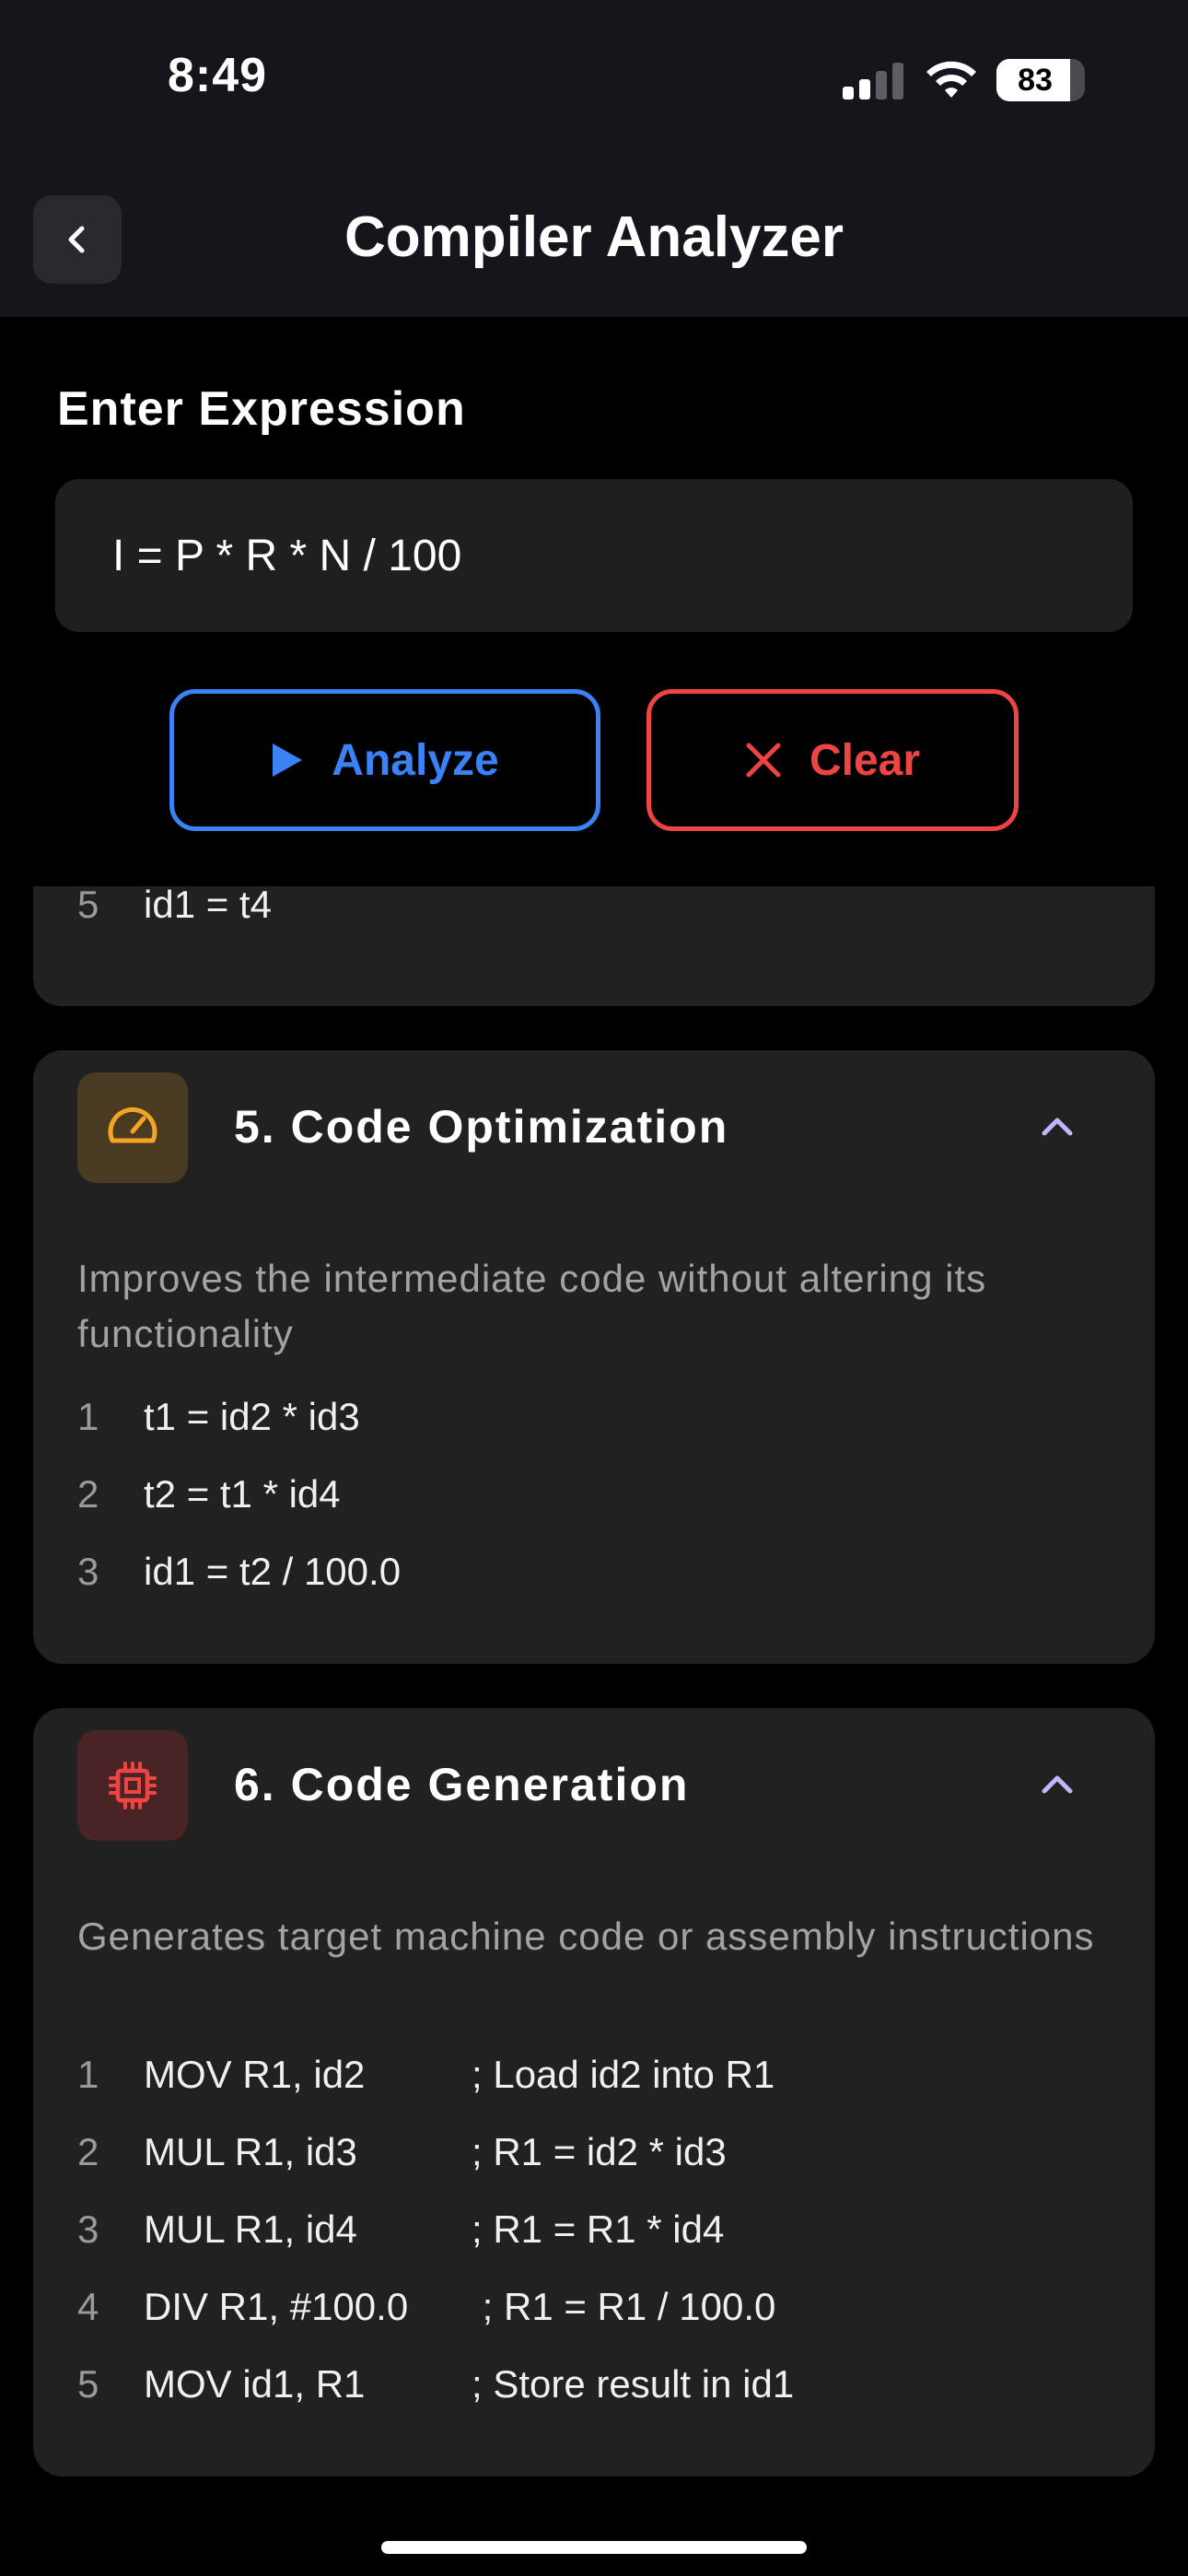 Image resolution: width=1188 pixels, height=2576 pixels. What do you see at coordinates (261, 409) in the screenshot?
I see `expression-label: Enter Expression` at bounding box center [261, 409].